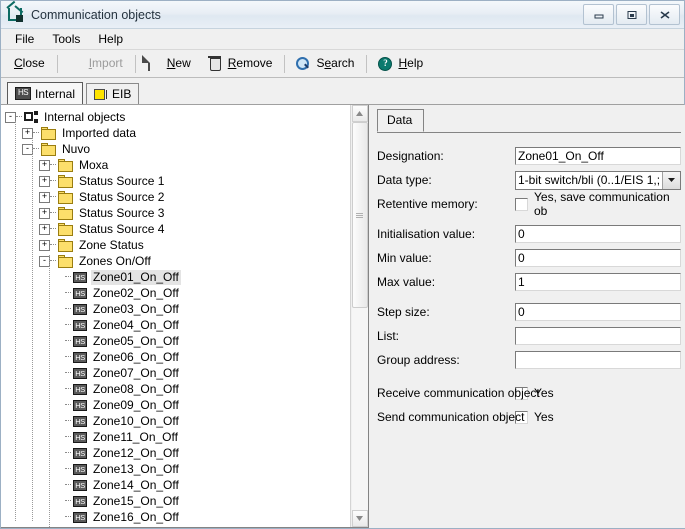  What do you see at coordinates (671, 180) in the screenshot?
I see `chevron-down-icon` at bounding box center [671, 180].